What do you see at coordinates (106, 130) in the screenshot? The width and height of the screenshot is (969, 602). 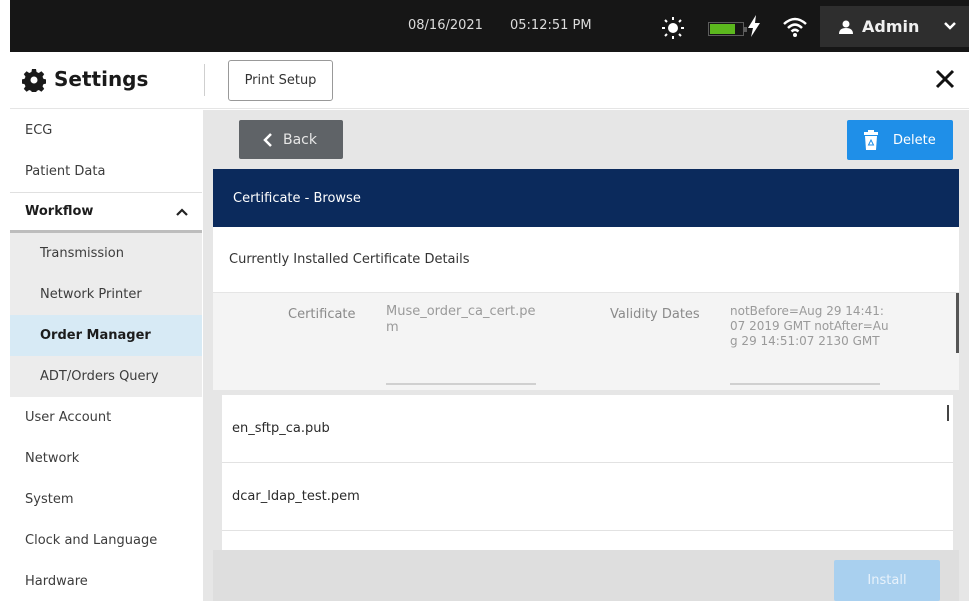 I see `sidebar-item-ecg: ECG` at bounding box center [106, 130].